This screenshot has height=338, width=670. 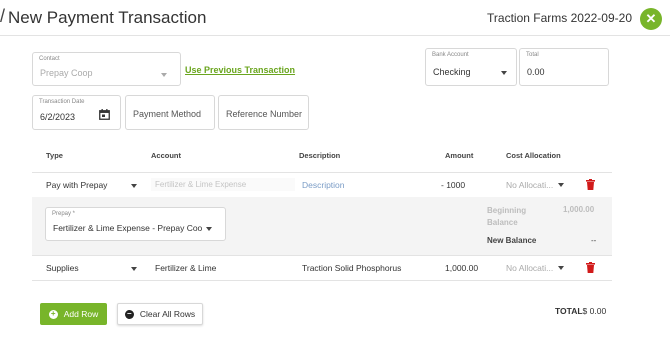 I want to click on transaction-date-field: Transaction Date 6/2/2023, so click(x=76, y=112).